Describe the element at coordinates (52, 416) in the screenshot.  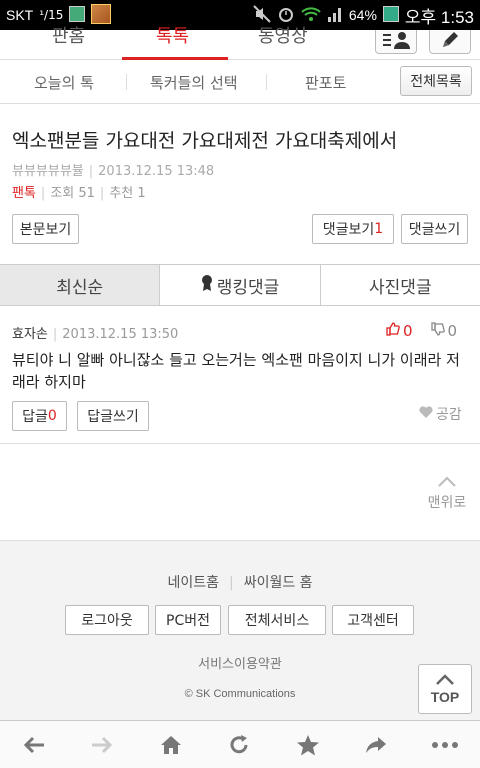
I see `reply-count: 0` at that location.